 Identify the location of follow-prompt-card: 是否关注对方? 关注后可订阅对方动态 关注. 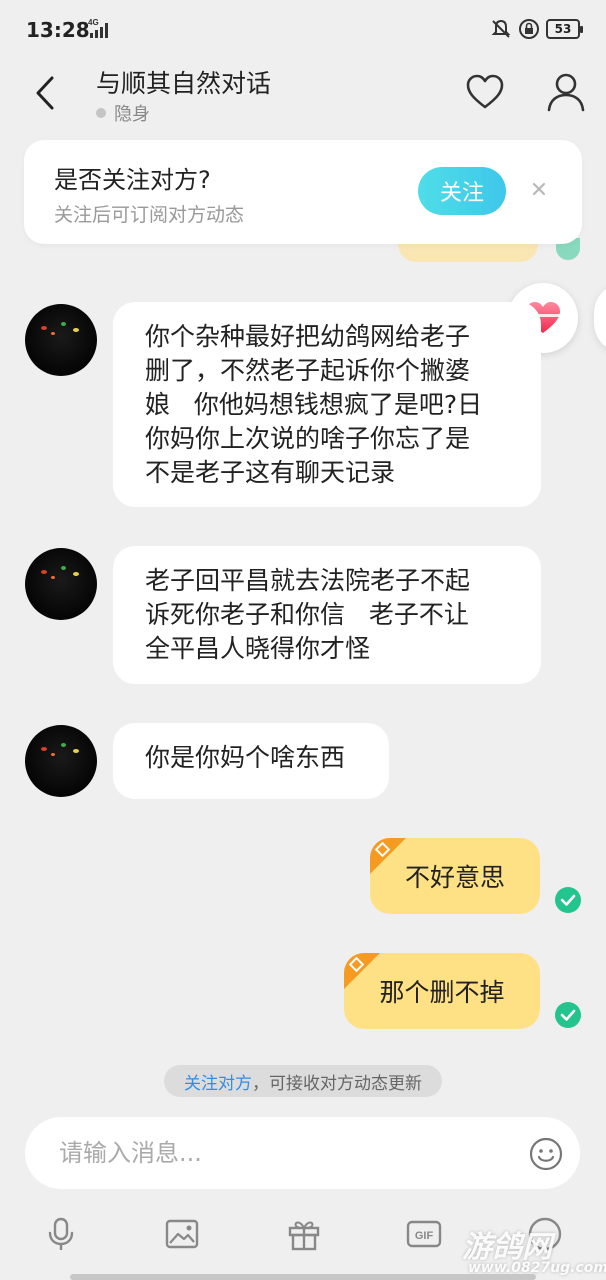
(303, 192).